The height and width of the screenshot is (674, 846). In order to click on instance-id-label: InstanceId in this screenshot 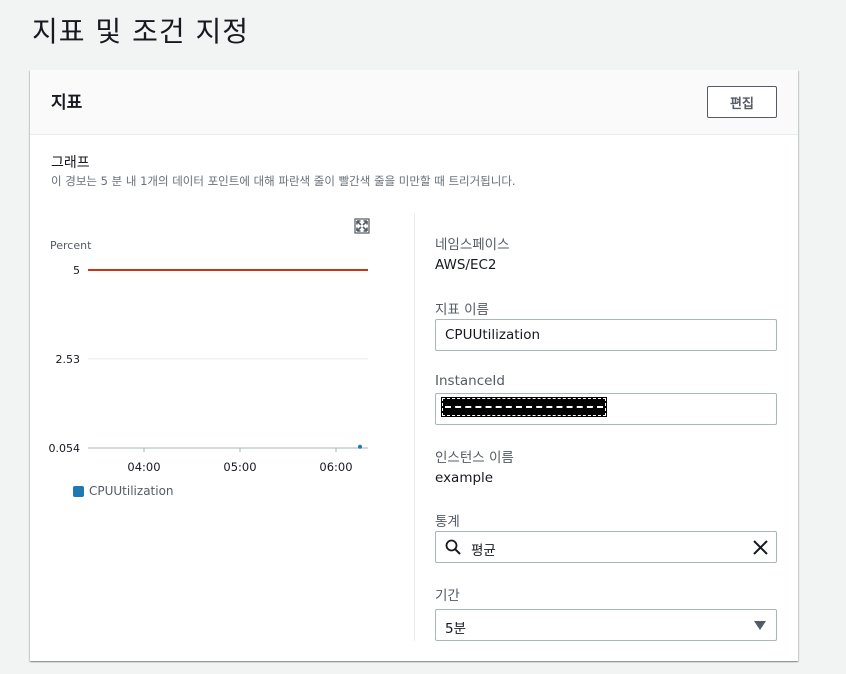, I will do `click(470, 381)`.